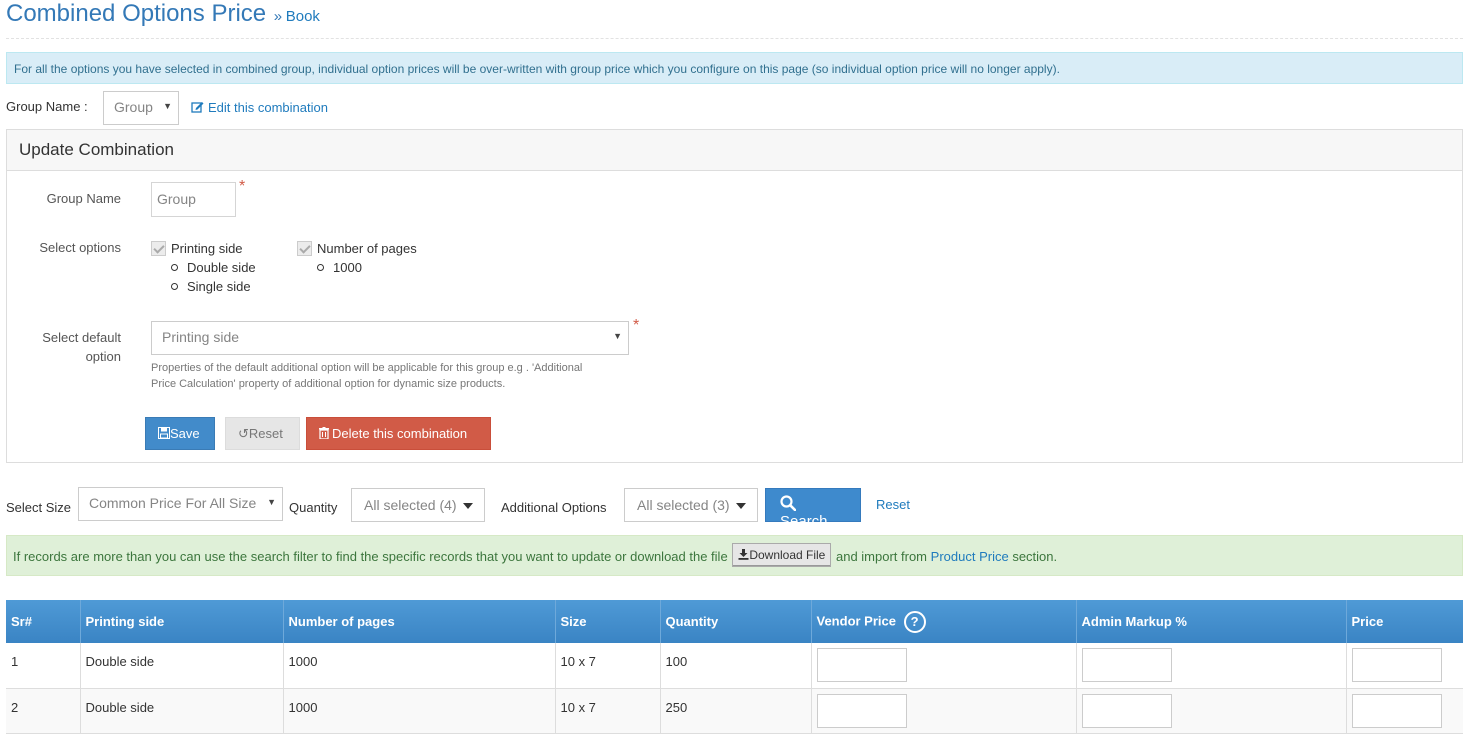 This screenshot has width=1463, height=735. What do you see at coordinates (683, 505) in the screenshot?
I see `additional-options-value: All selected (3)` at bounding box center [683, 505].